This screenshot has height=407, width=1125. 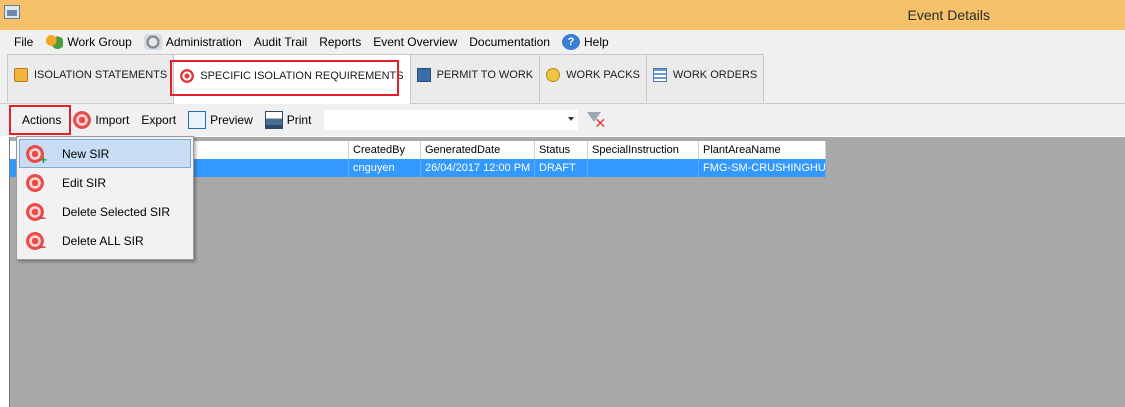 What do you see at coordinates (299, 120) in the screenshot?
I see `print-button-label: Print` at bounding box center [299, 120].